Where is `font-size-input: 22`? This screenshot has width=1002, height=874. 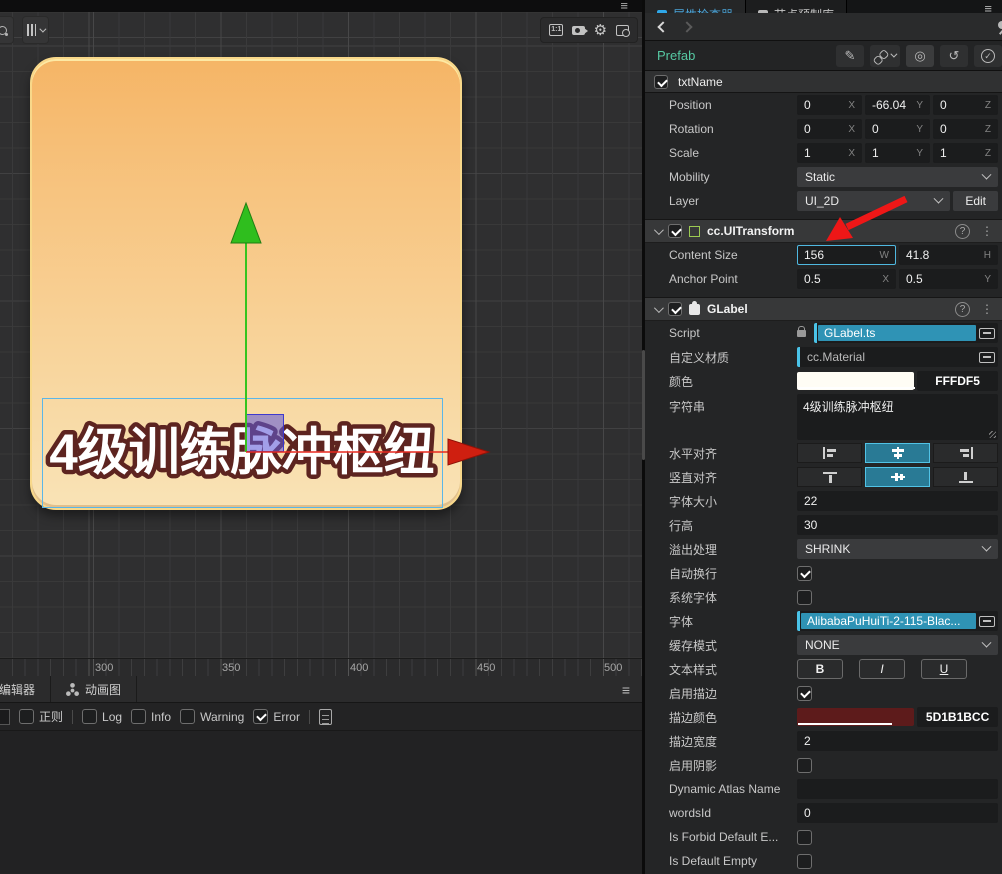
font-size-input: 22 is located at coordinates (897, 501).